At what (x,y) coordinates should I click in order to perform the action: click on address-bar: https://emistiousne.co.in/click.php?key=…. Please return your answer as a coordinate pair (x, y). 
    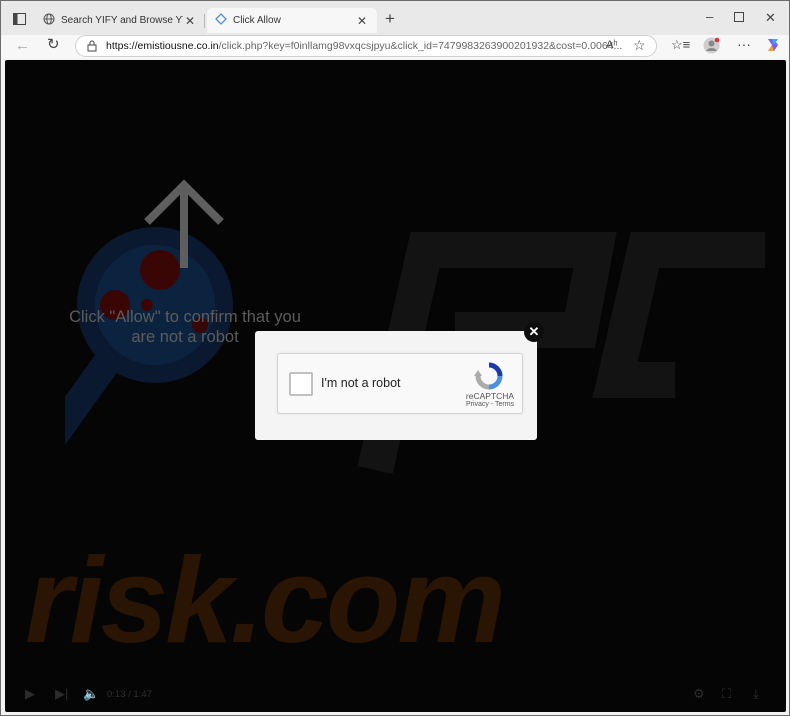
    Looking at the image, I should click on (366, 46).